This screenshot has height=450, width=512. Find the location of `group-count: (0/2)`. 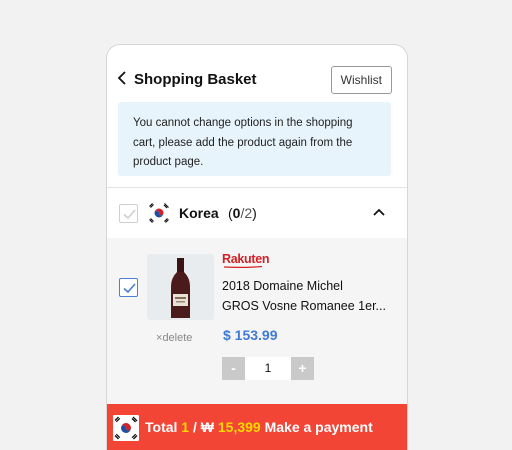

group-count: (0/2) is located at coordinates (242, 213).